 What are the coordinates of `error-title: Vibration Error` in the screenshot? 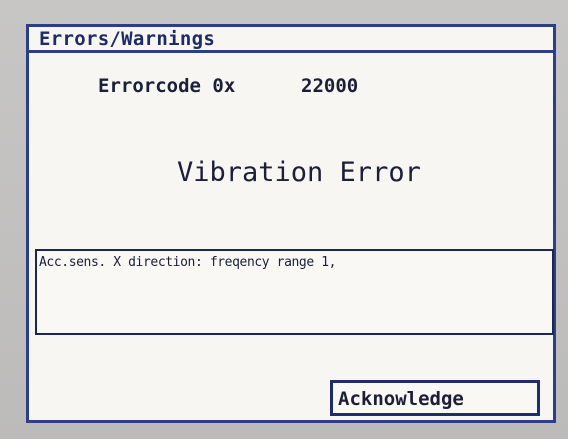 It's located at (299, 172).